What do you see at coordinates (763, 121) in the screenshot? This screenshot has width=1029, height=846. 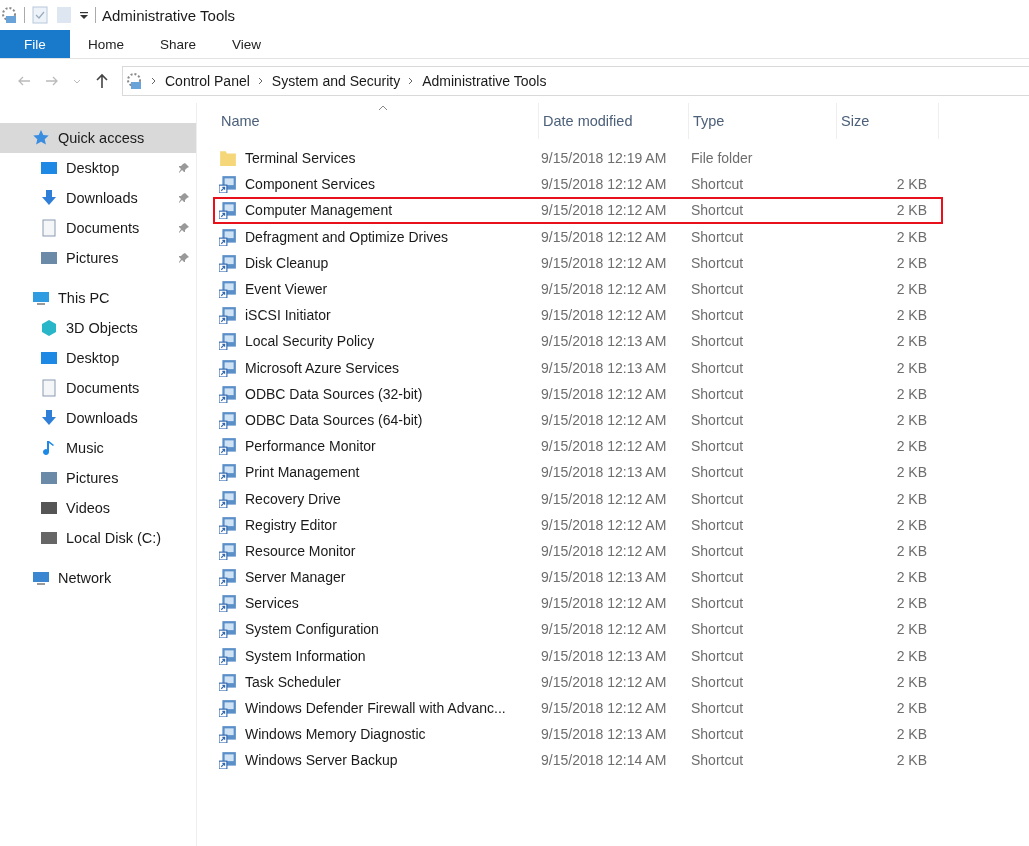 I see `column-header: Type` at bounding box center [763, 121].